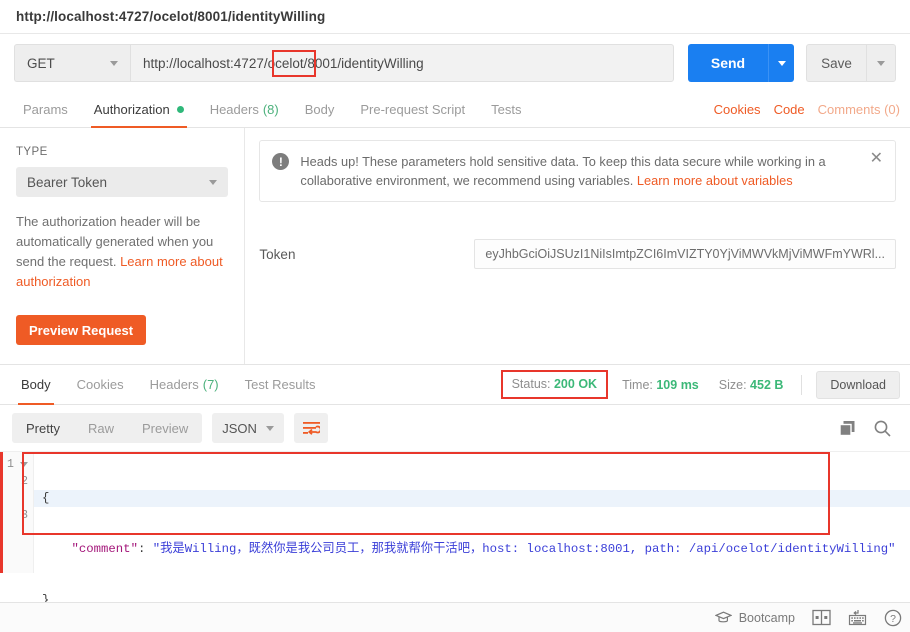 Image resolution: width=910 pixels, height=632 pixels. Describe the element at coordinates (859, 109) in the screenshot. I see `comments-link: Comments (0)` at that location.